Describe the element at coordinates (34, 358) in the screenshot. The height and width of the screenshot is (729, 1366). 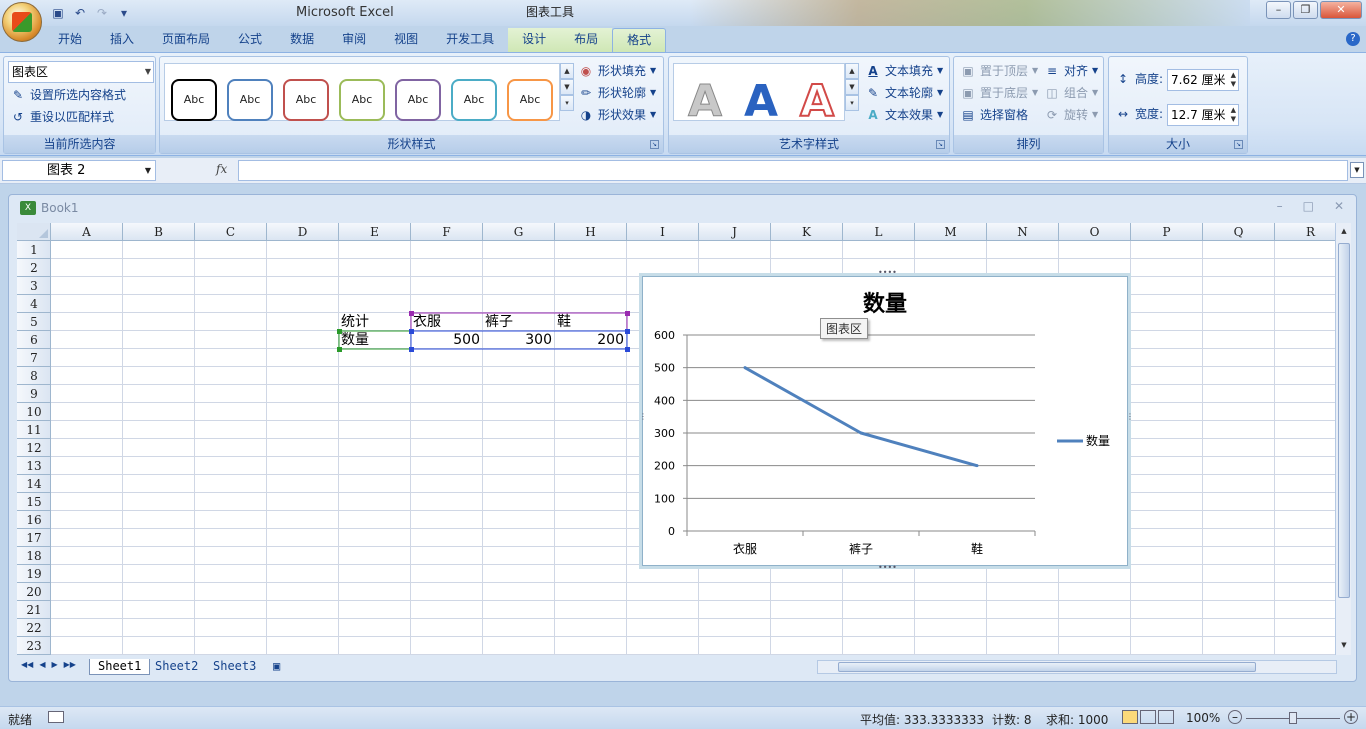
I see `row-header: 7` at that location.